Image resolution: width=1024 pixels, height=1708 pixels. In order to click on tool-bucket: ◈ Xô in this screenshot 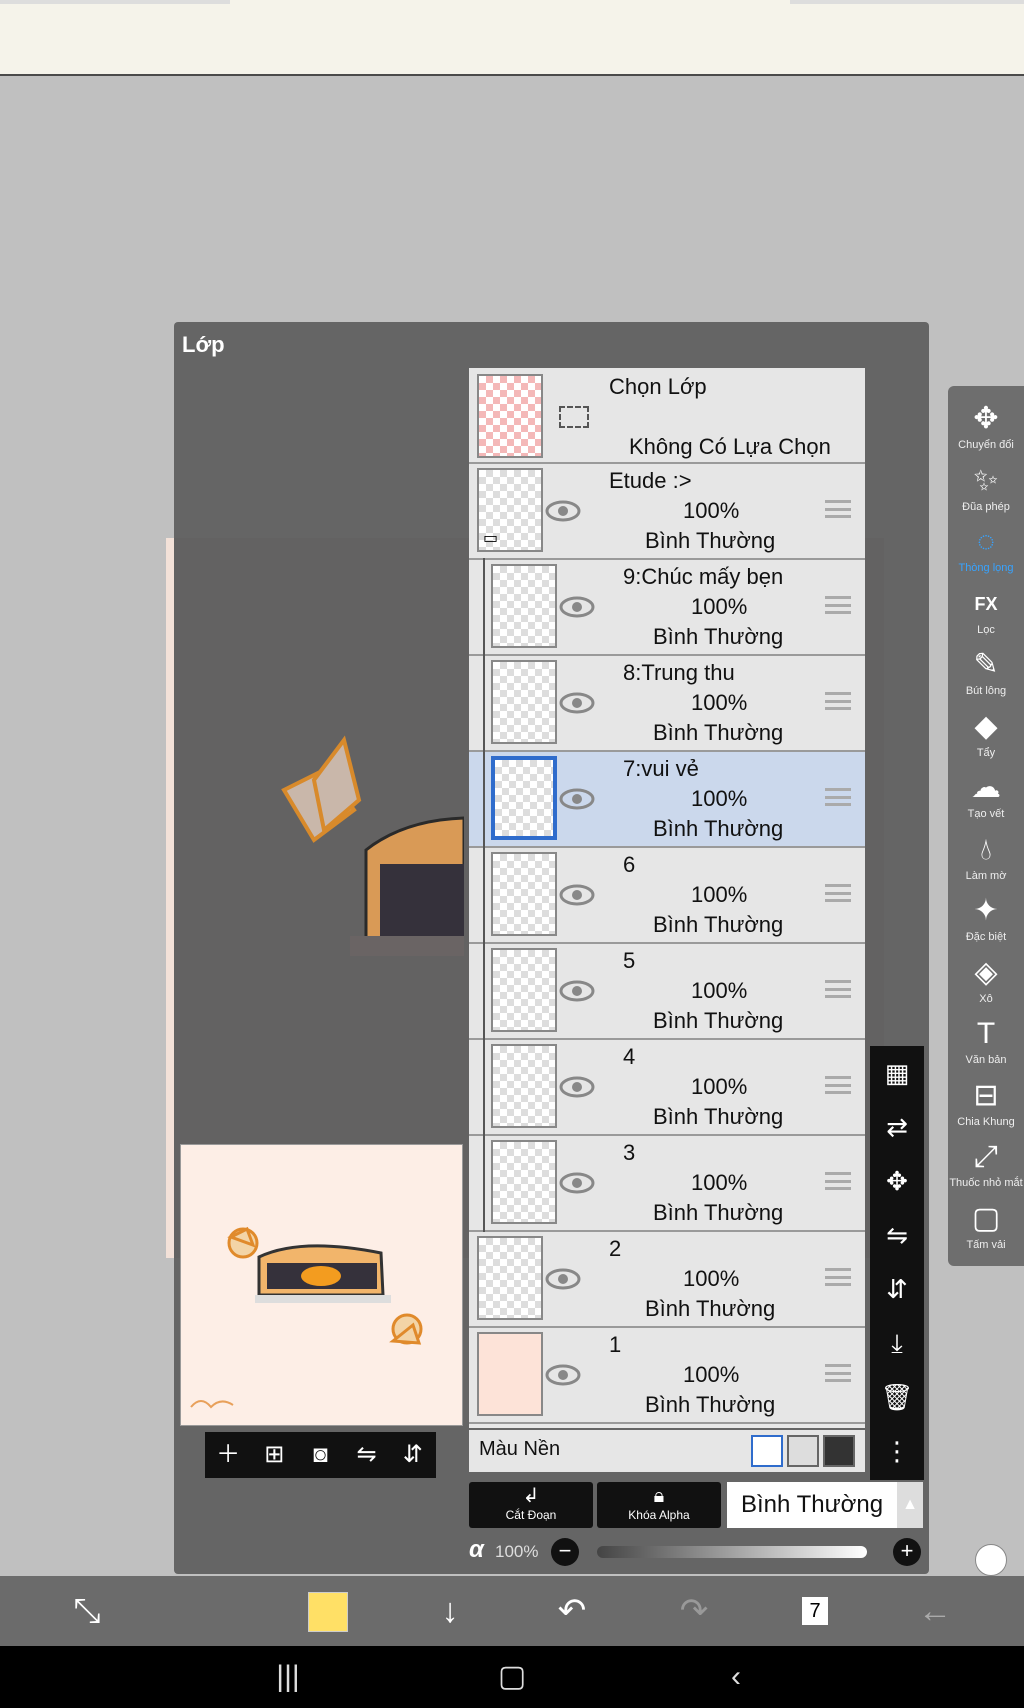, I will do `click(986, 980)`.